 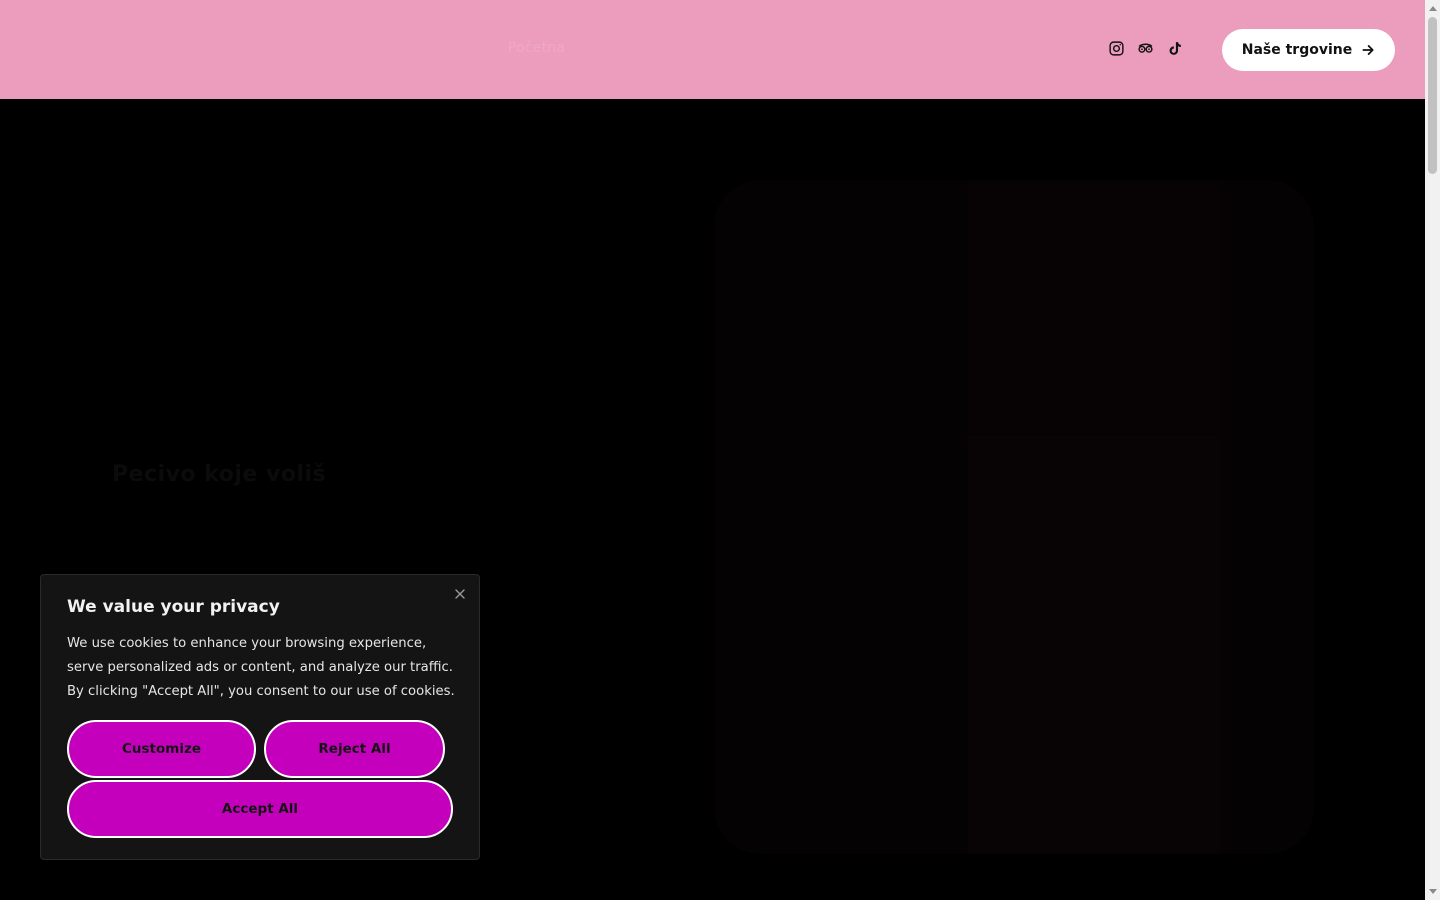 What do you see at coordinates (1432, 8) in the screenshot?
I see `scroll-up-icon` at bounding box center [1432, 8].